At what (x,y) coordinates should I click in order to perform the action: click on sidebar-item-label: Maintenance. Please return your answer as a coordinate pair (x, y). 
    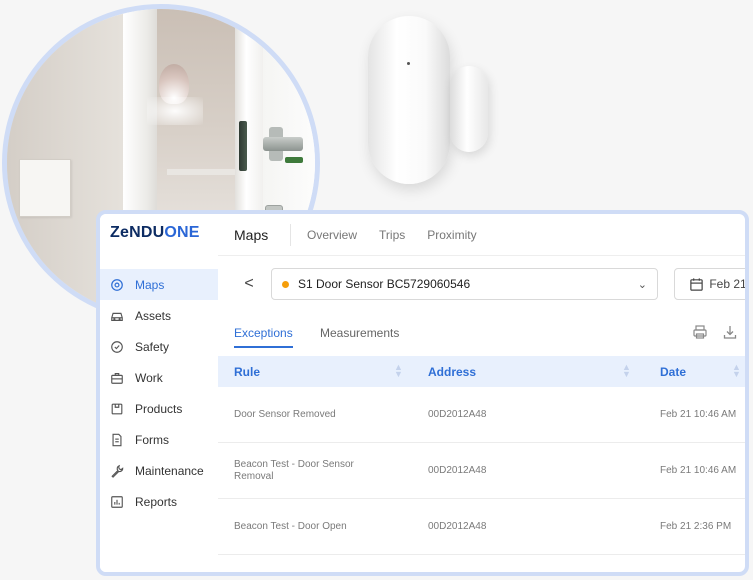
    Looking at the image, I should click on (169, 470).